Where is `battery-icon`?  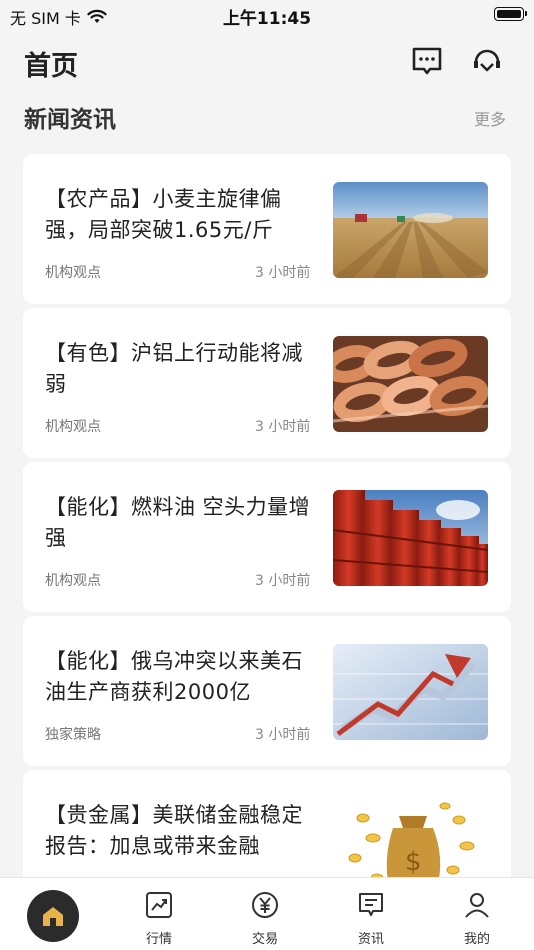 battery-icon is located at coordinates (510, 14).